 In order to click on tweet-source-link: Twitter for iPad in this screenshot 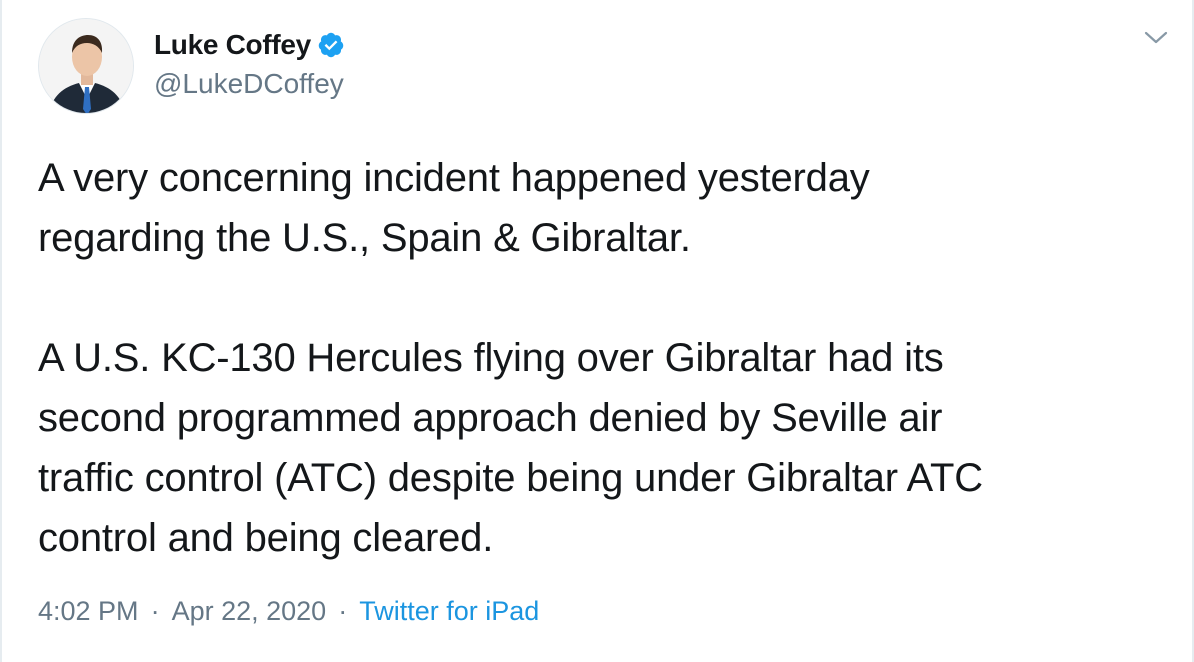, I will do `click(449, 611)`.